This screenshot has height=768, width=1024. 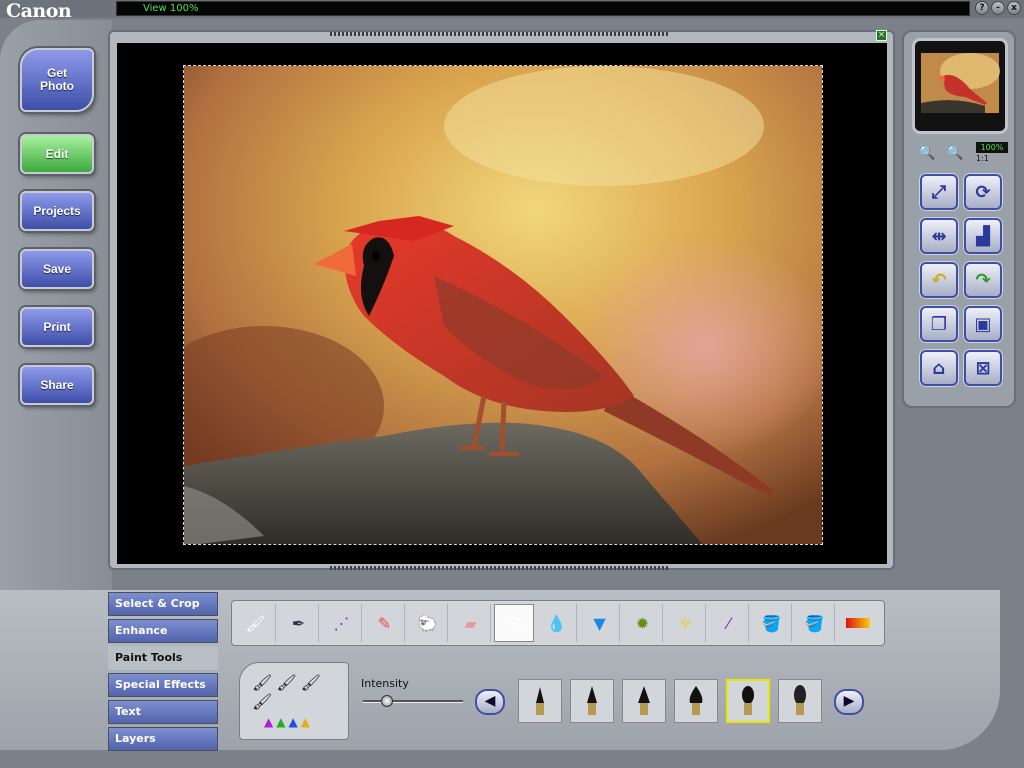 I want to click on print-label: Print, so click(x=57, y=327).